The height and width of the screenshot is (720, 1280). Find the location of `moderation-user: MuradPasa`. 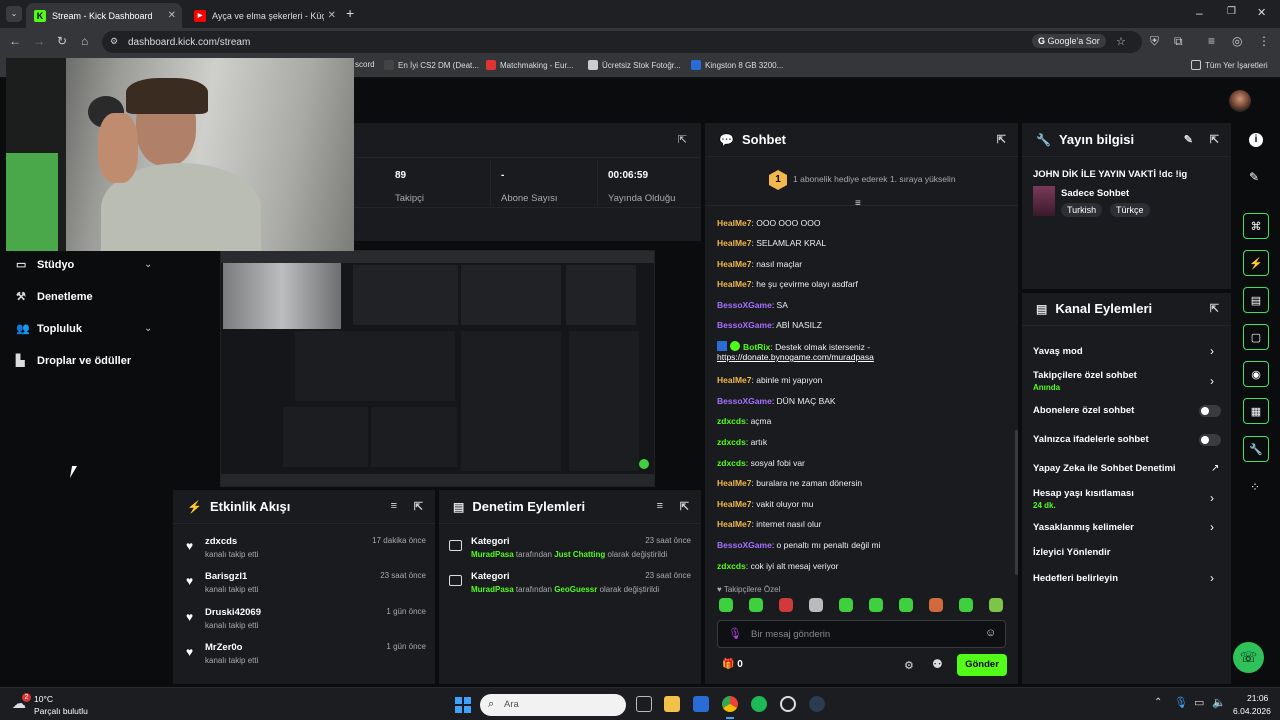

moderation-user: MuradPasa is located at coordinates (492, 589).